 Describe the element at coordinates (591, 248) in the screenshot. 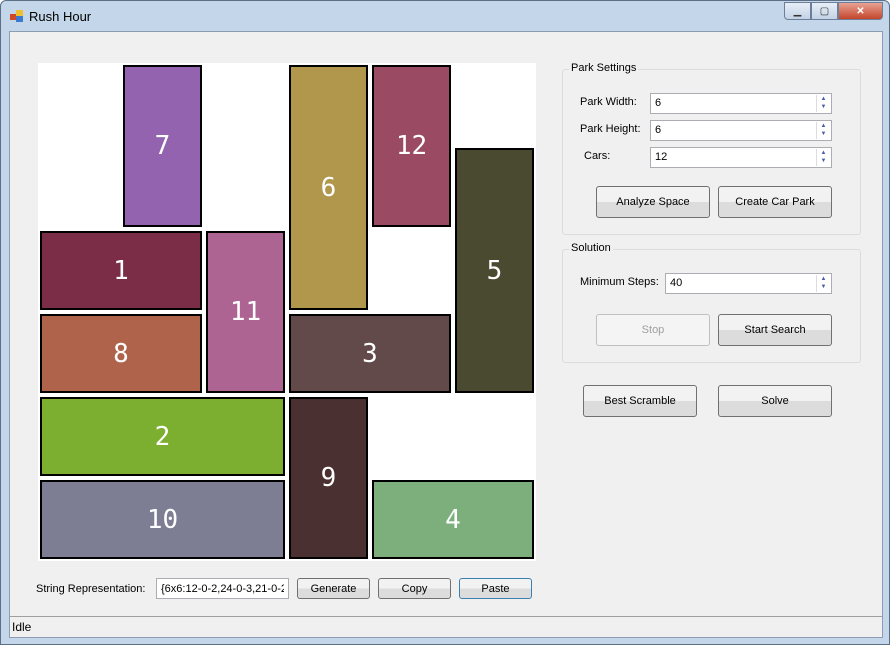

I see `solution-title: Solution` at that location.